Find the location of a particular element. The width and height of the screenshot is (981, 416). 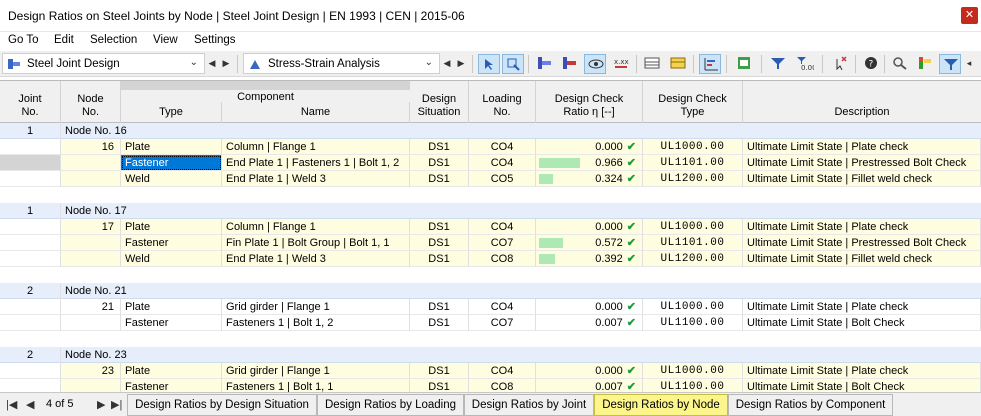

filter-value-button: 0.00 is located at coordinates (804, 64).